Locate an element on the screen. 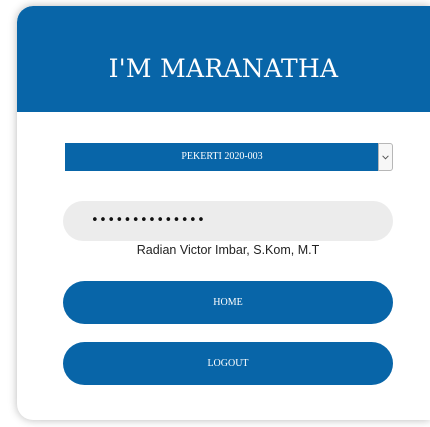 Image resolution: width=430 pixels, height=427 pixels. app-title: I'M MARANATHA is located at coordinates (223, 68).